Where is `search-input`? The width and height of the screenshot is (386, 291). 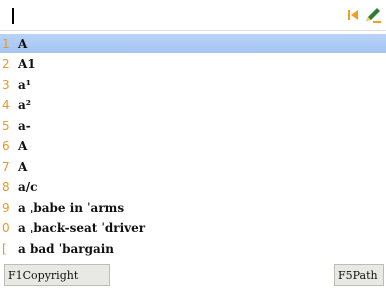
search-input is located at coordinates (162, 15).